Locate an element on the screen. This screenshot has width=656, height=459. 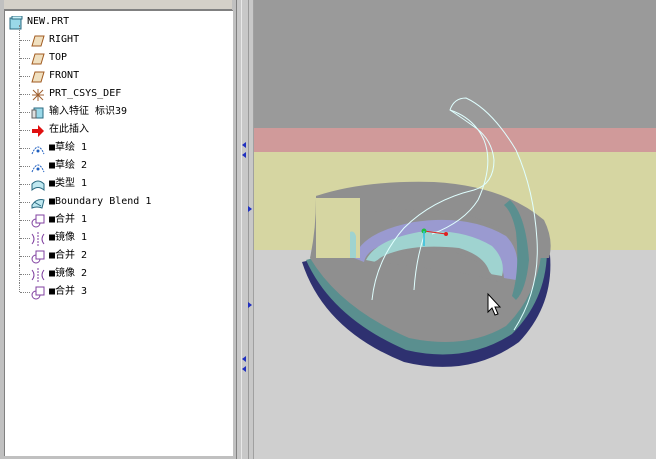
tree-item: ■合并 3 is located at coordinates (119, 292).